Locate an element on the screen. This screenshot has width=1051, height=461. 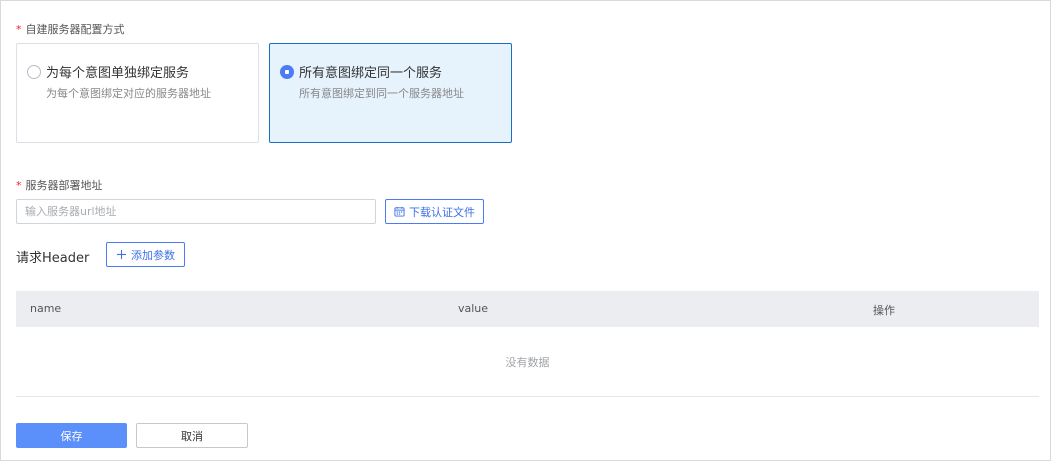
table-body: 没有数据 is located at coordinates (527, 362).